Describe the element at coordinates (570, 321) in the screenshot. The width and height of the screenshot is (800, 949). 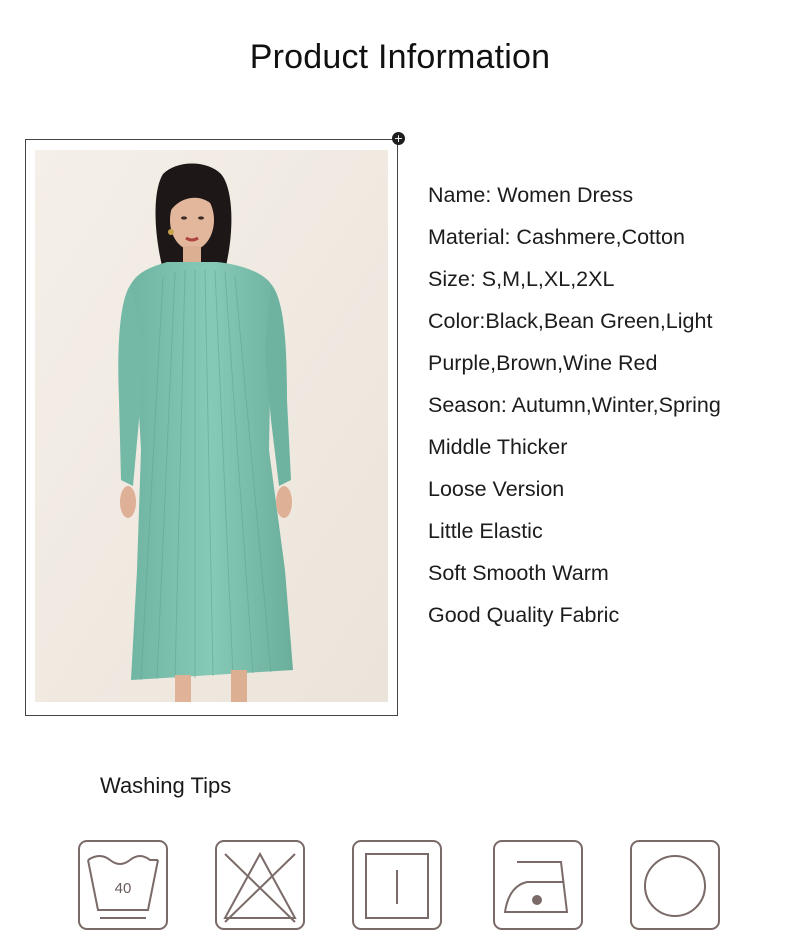
I see `info-line-color: Color:Black,Bean Green,Light` at that location.